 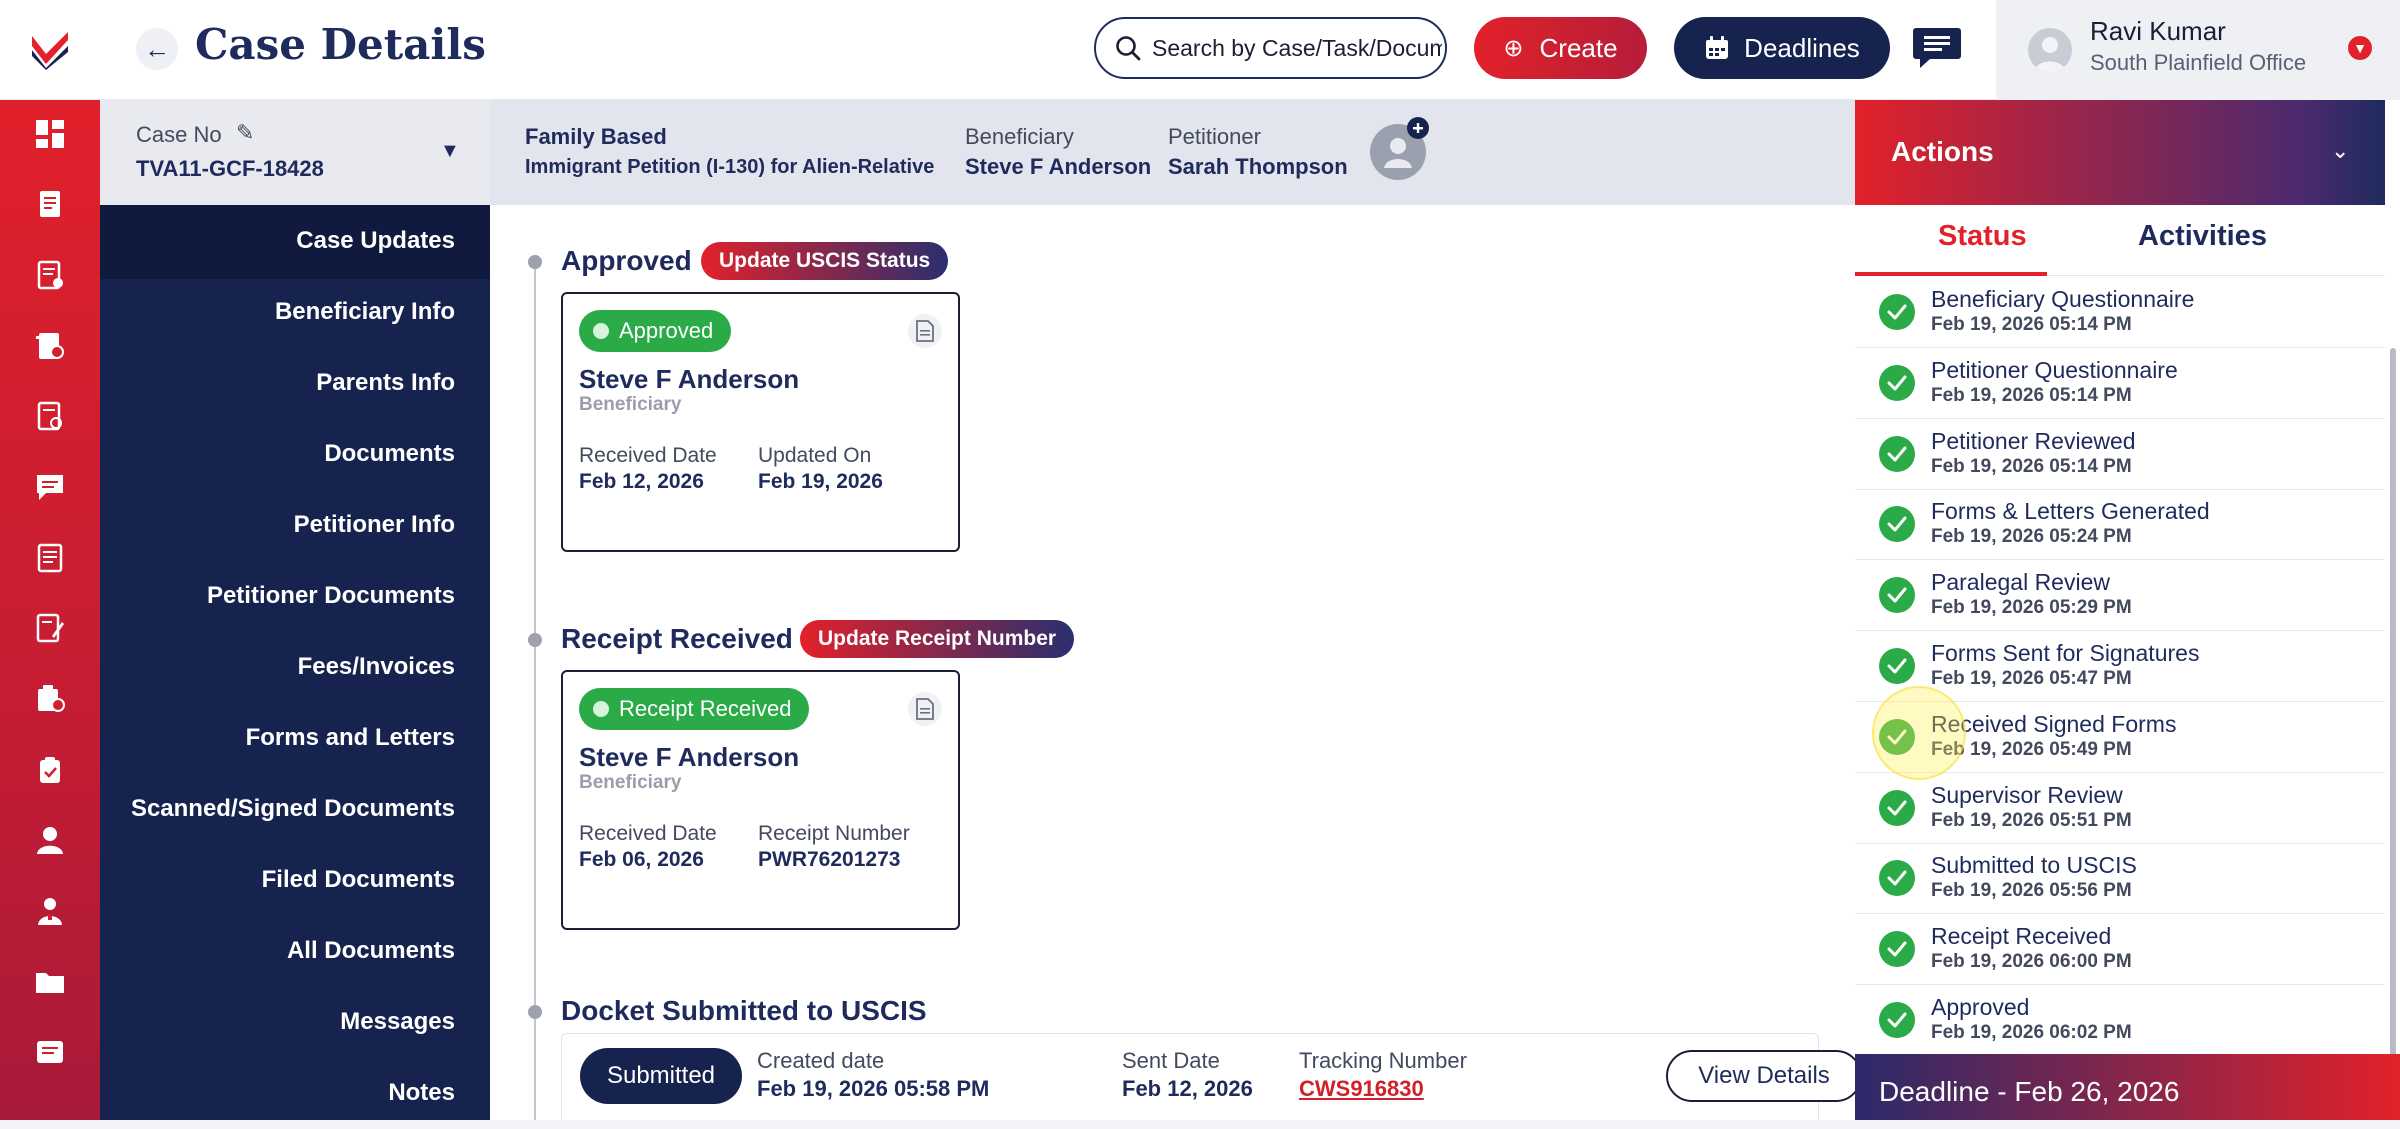 I want to click on section-scanned-signed: Scanned/Signed Documents, so click(x=293, y=809).